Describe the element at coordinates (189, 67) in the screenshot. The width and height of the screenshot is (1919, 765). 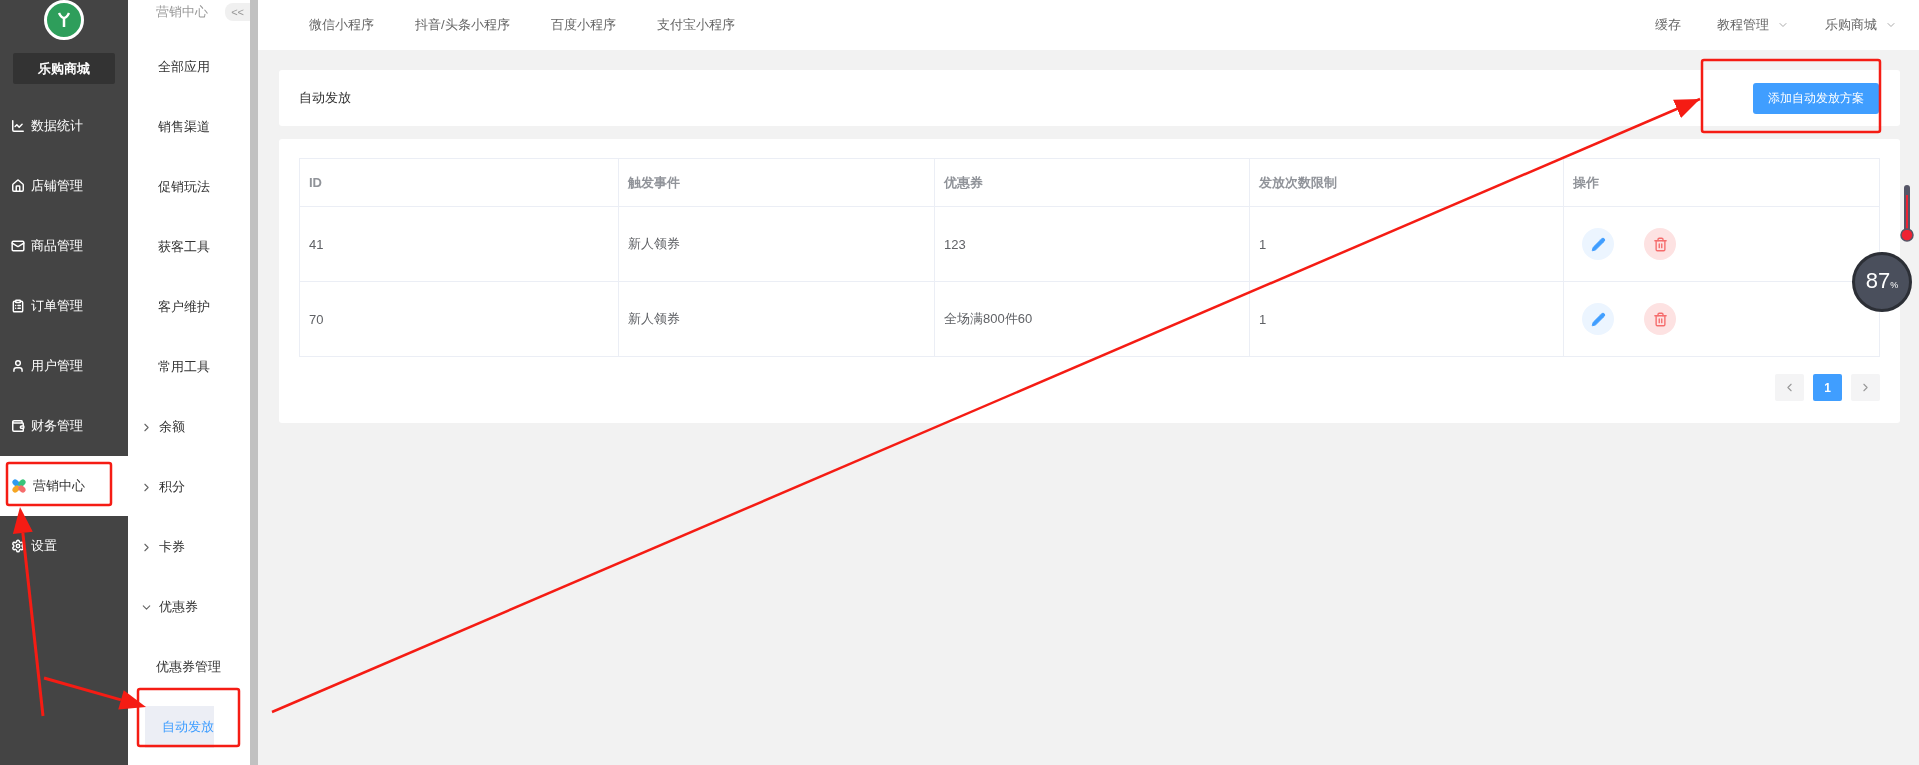
I see `submenu-item: 全部应用` at that location.